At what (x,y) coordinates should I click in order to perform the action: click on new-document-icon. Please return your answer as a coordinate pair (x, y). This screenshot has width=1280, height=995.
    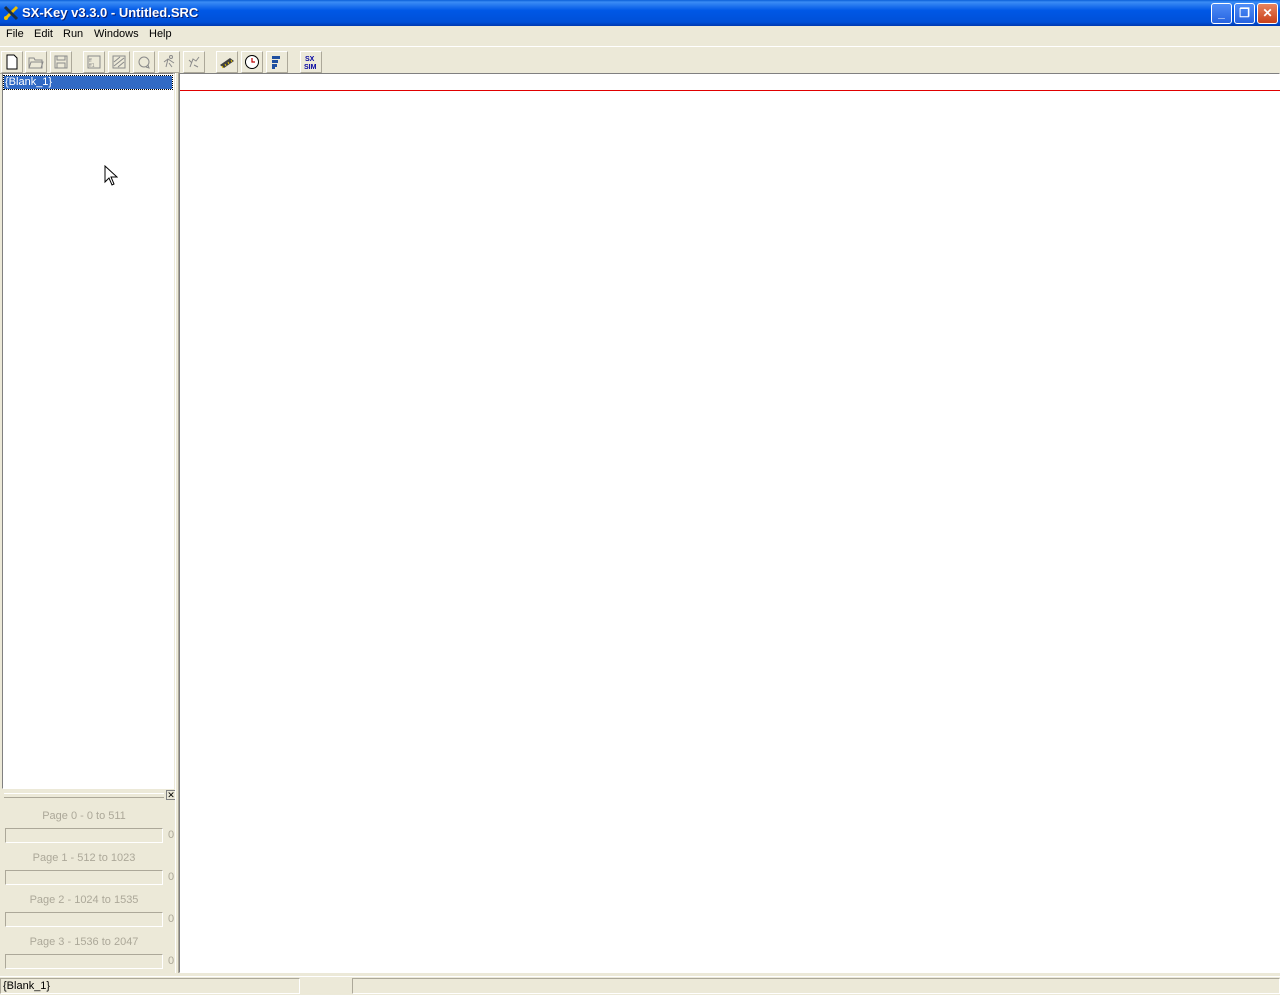
    Looking at the image, I should click on (12, 62).